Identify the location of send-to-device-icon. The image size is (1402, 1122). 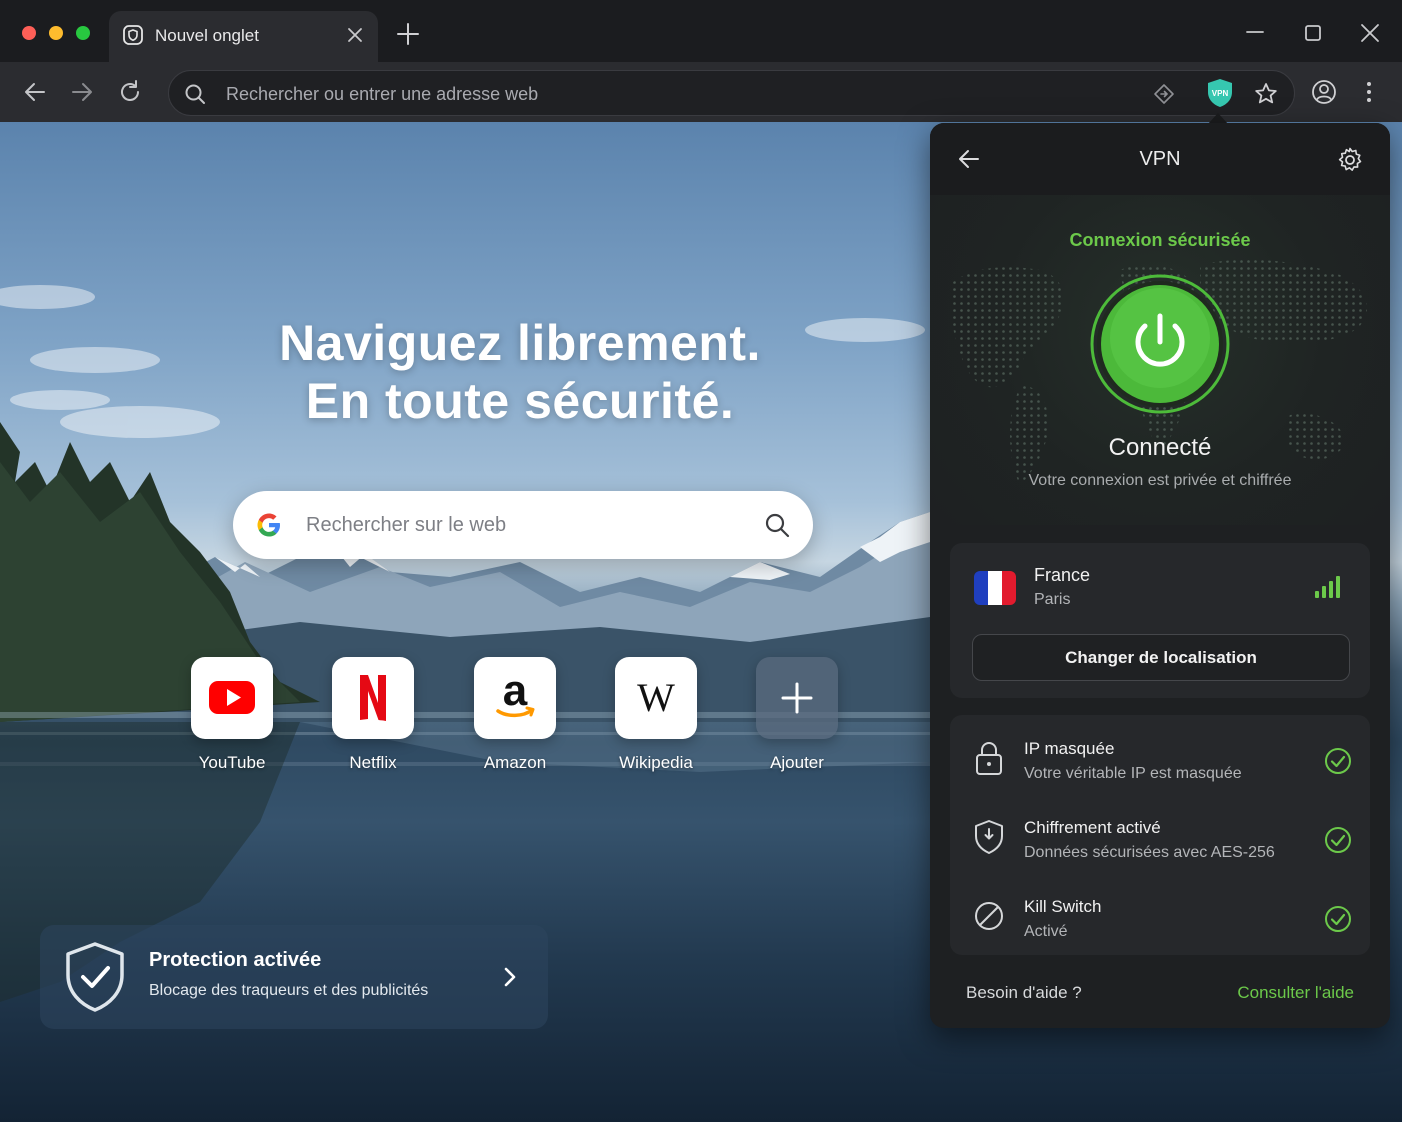
(1164, 94).